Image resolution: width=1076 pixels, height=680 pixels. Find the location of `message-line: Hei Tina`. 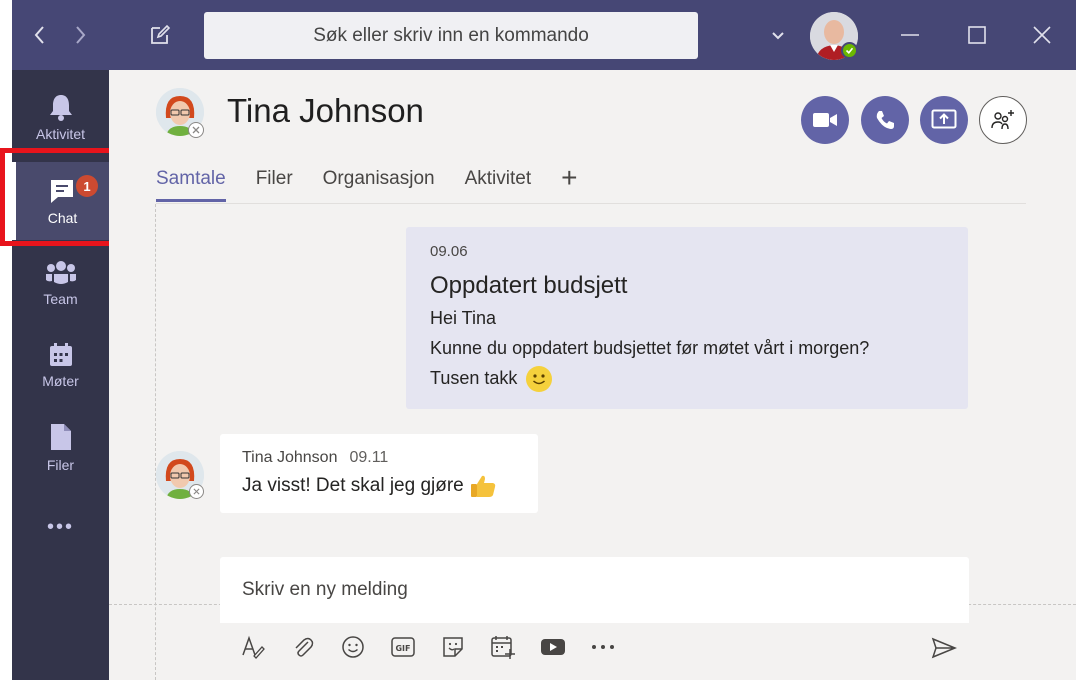

message-line: Hei Tina is located at coordinates (463, 318).